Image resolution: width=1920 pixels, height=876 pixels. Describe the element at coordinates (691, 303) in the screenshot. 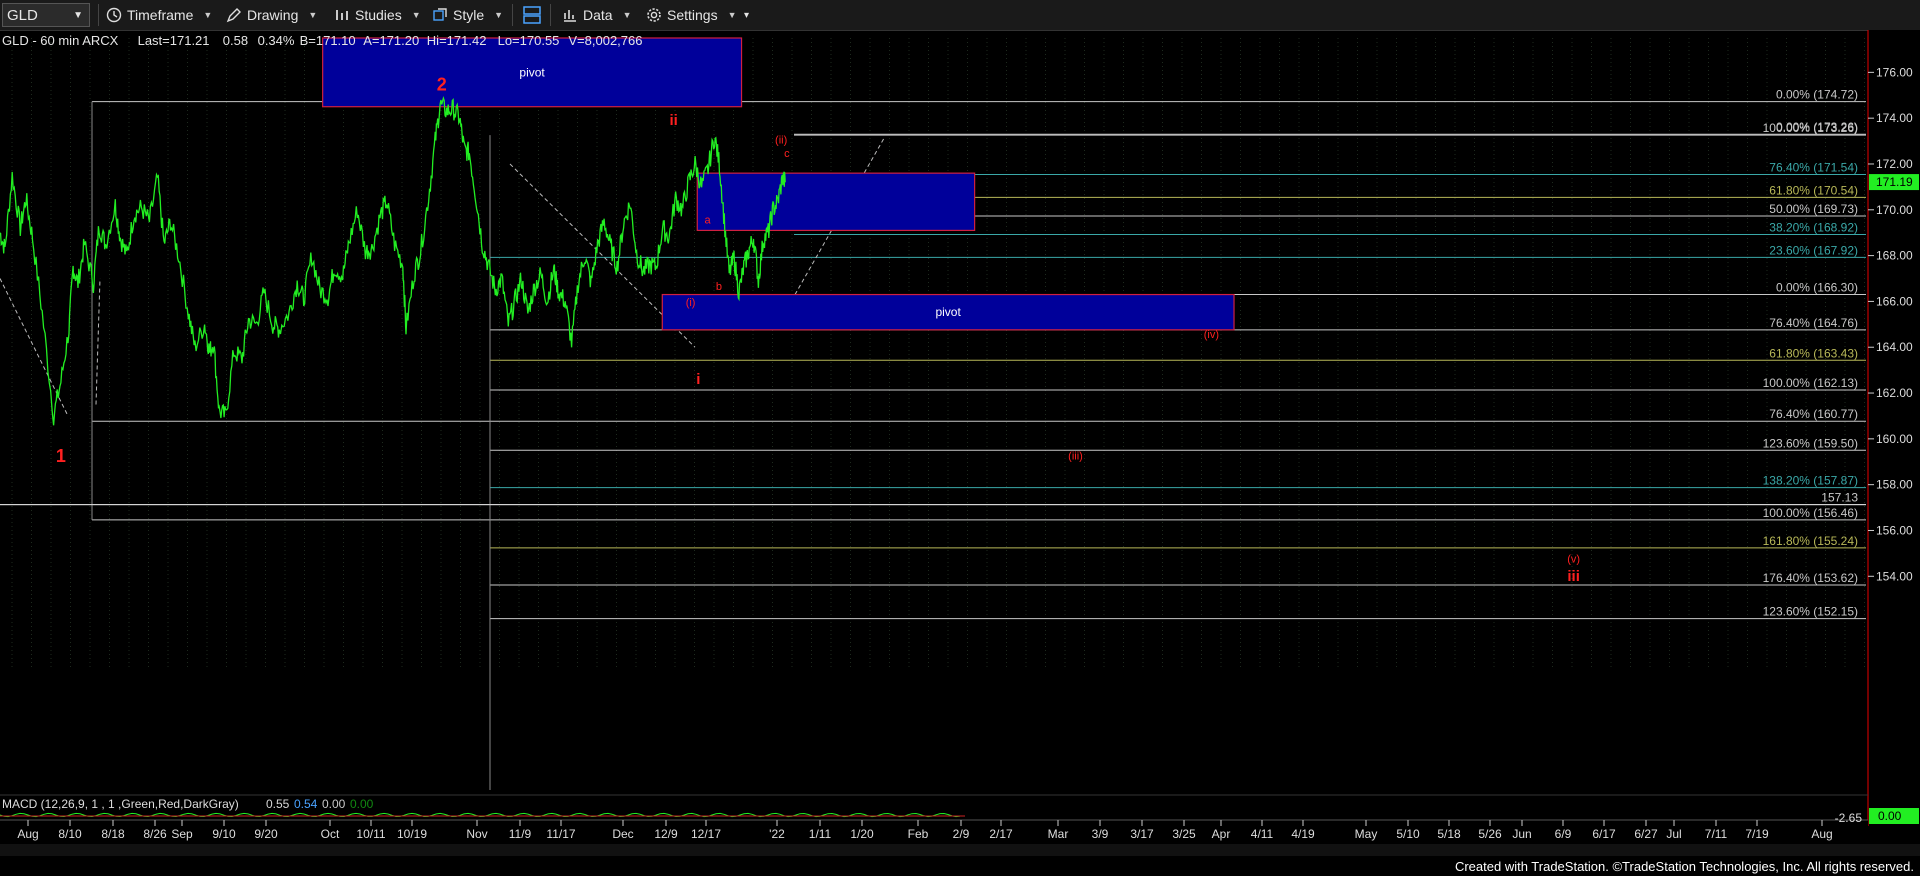

I see `wave-label: (i)` at that location.